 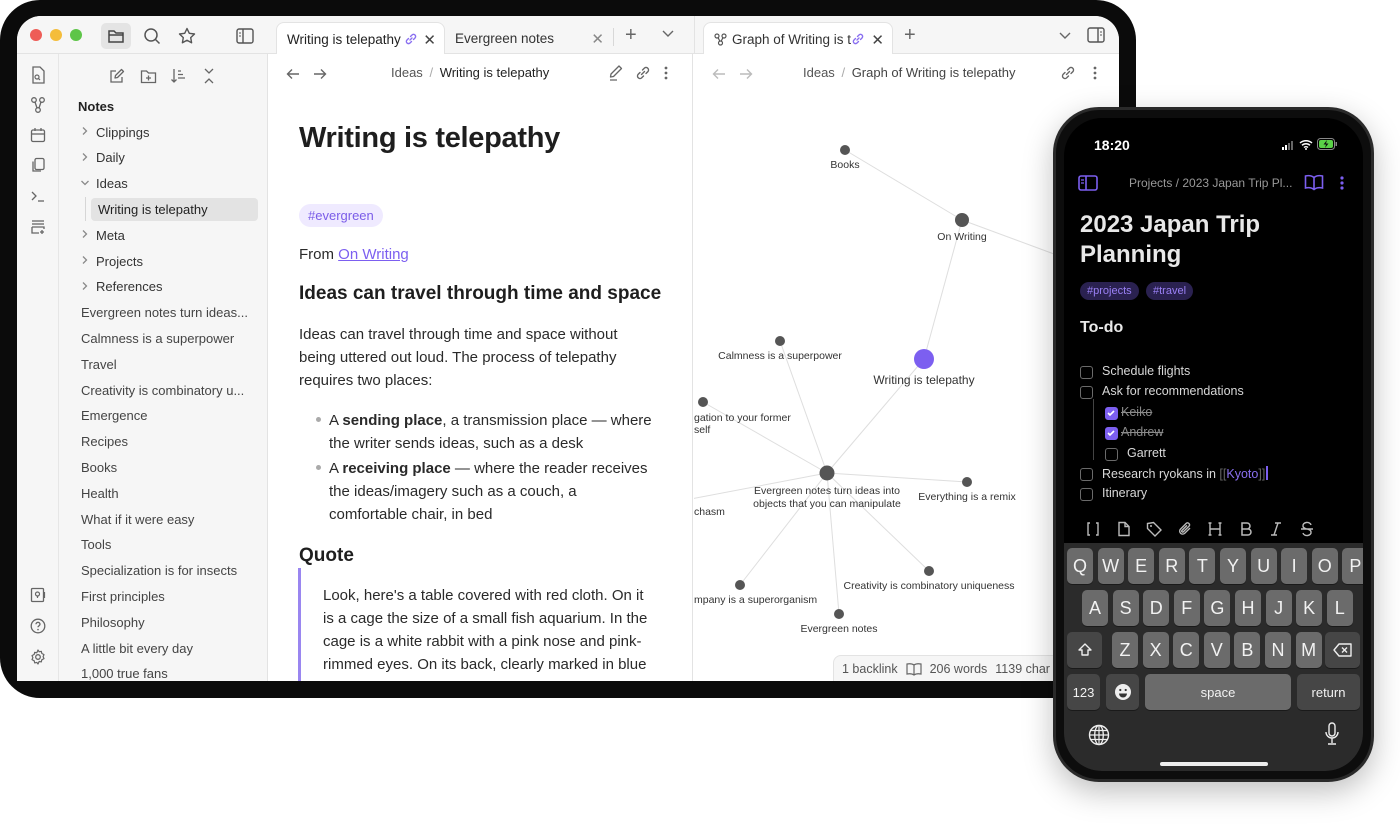 I want to click on key-c: C, so click(x=1186, y=650).